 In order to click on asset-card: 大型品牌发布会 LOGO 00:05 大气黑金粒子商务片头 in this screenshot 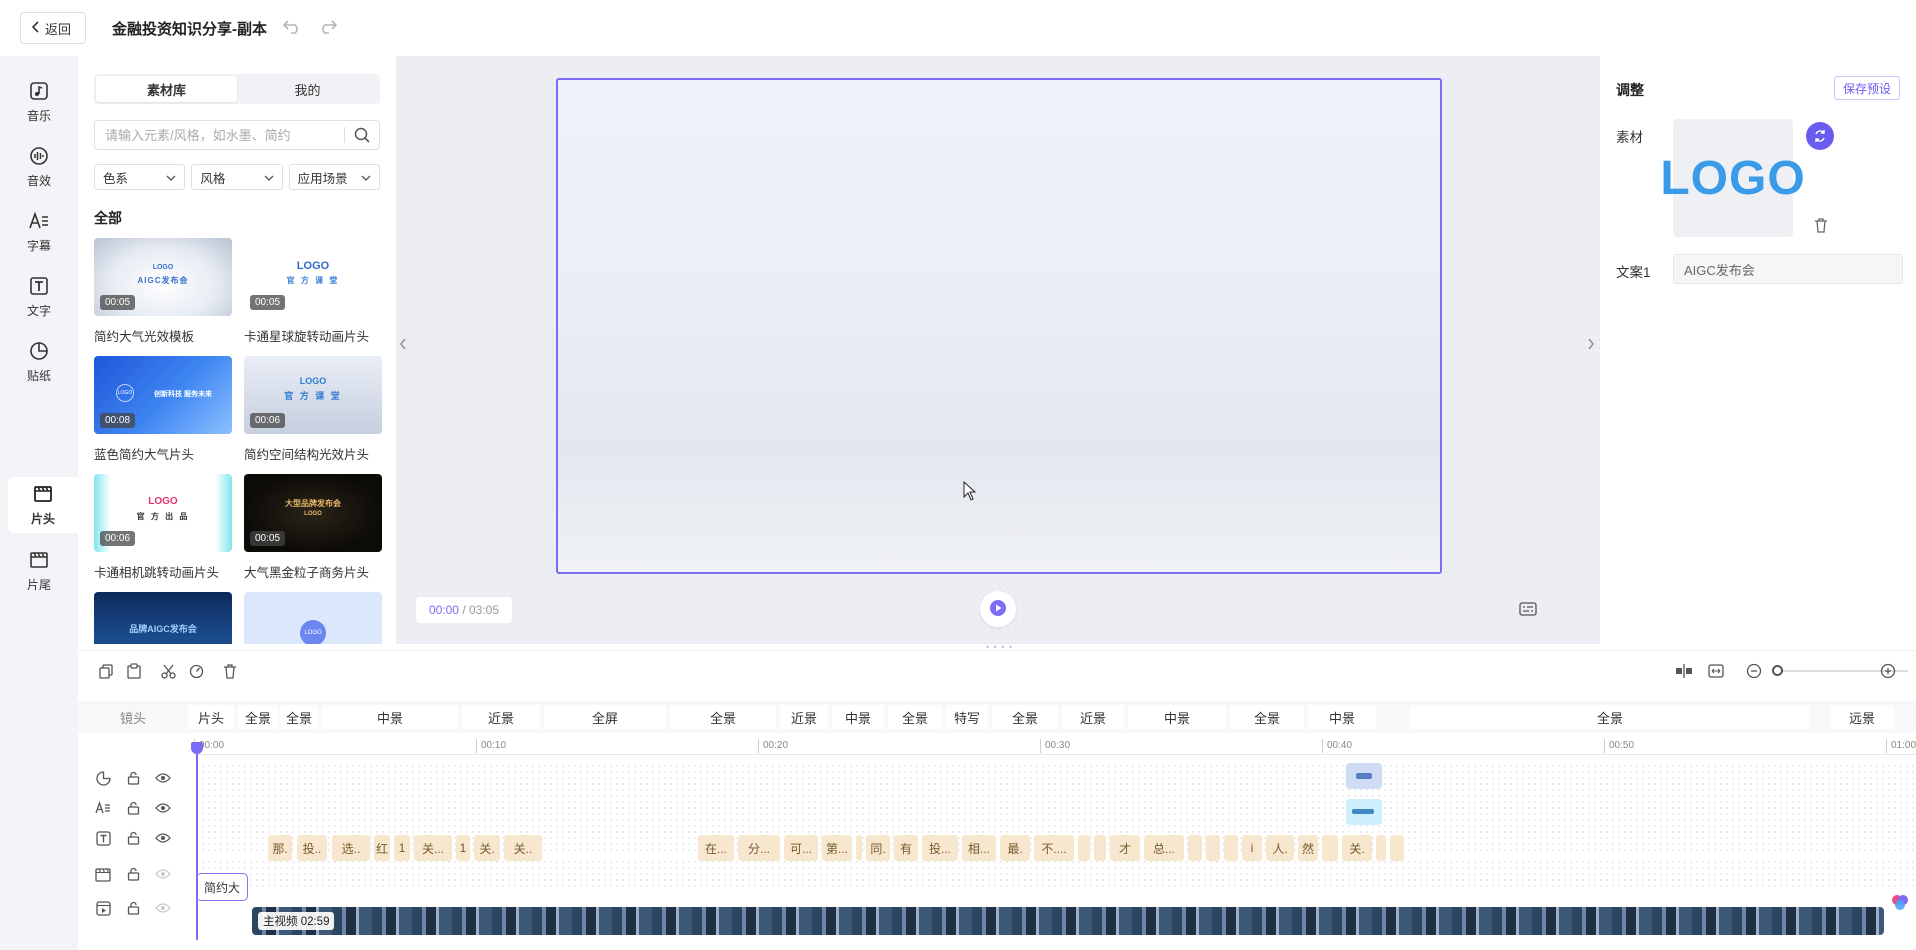, I will do `click(313, 527)`.